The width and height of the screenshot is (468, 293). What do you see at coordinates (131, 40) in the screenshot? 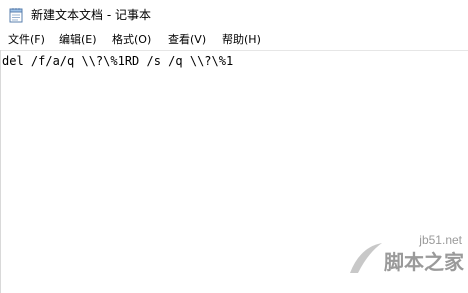
I see `menu-format: 格式(O)` at bounding box center [131, 40].